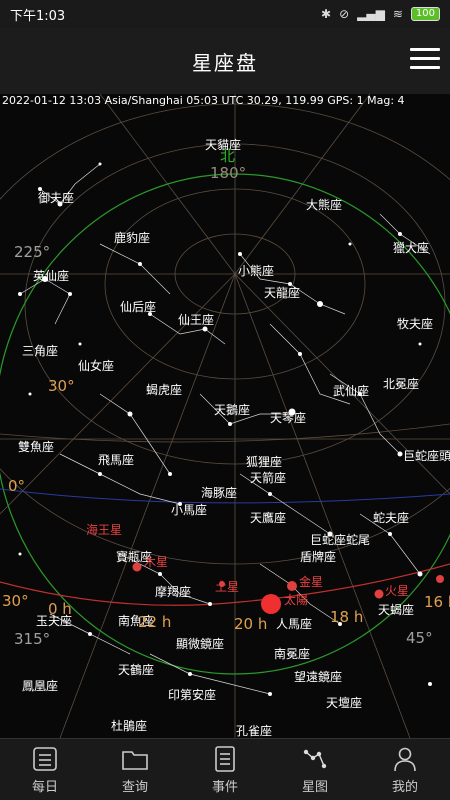 Image resolution: width=450 pixels, height=800 pixels. I want to click on label-bootes: 牧夫座, so click(415, 323).